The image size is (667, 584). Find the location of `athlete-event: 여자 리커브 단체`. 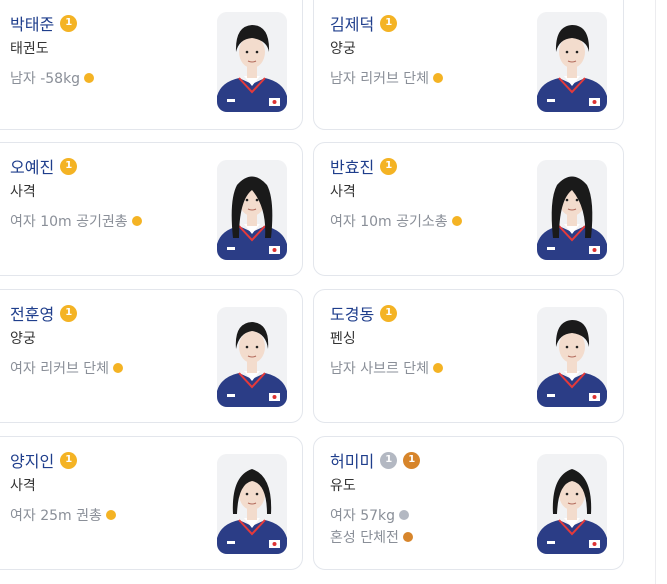

athlete-event: 여자 리커브 단체 is located at coordinates (67, 368).